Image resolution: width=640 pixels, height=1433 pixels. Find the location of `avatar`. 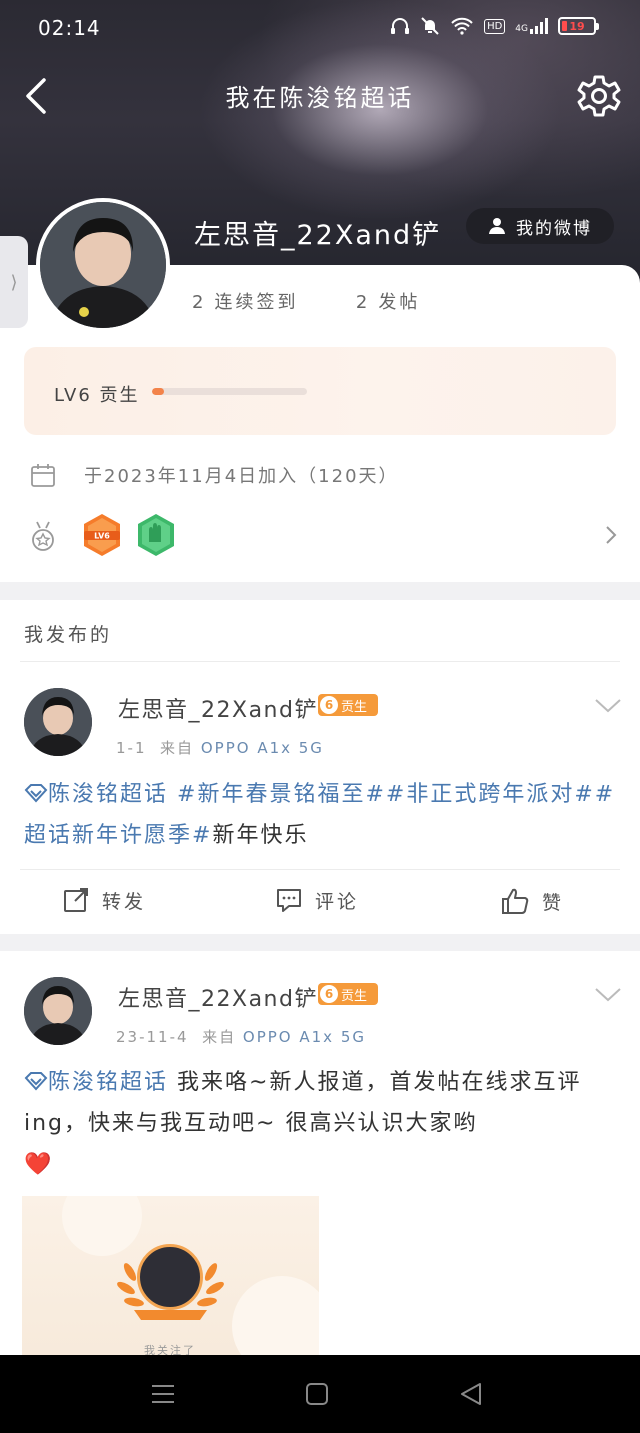

avatar is located at coordinates (103, 265).